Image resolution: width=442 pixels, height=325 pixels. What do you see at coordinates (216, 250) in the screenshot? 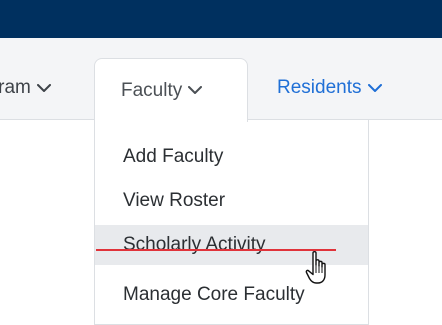
I see `red-strikethrough-annotation` at bounding box center [216, 250].